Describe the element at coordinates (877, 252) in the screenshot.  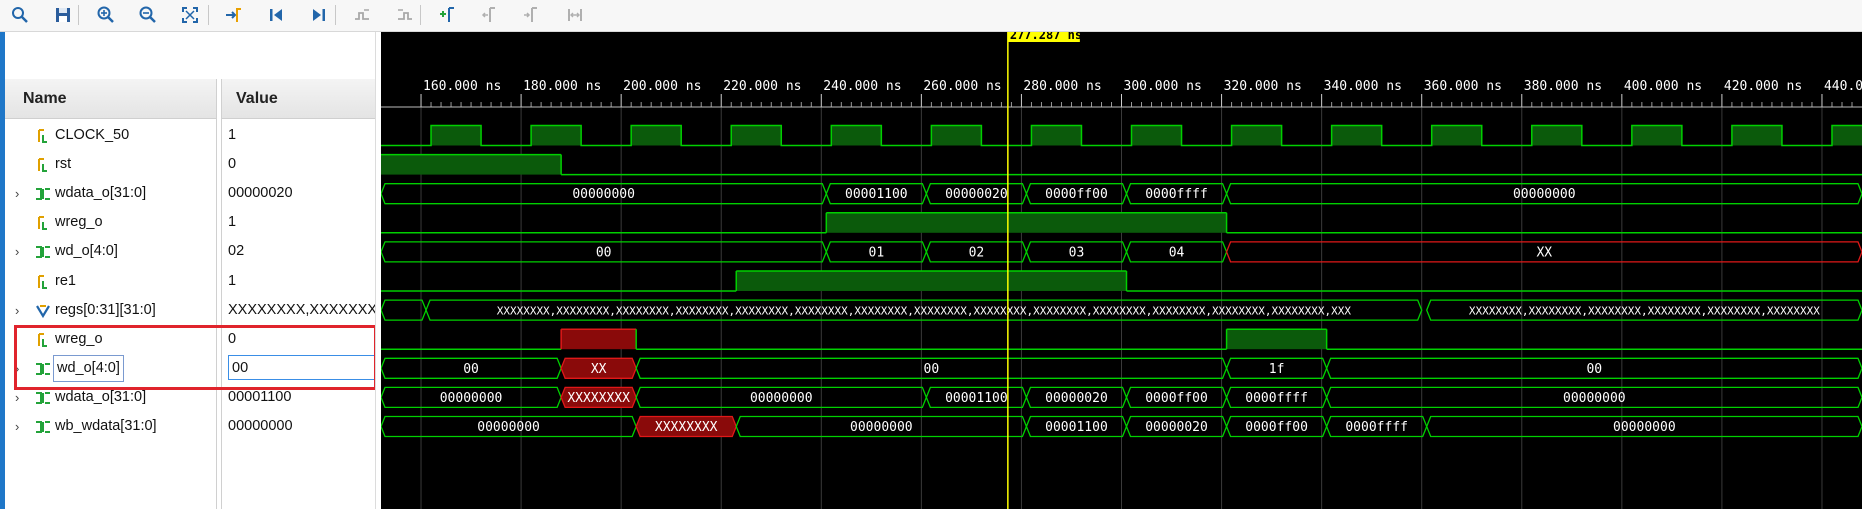
I see `bus-value-label: 01` at that location.